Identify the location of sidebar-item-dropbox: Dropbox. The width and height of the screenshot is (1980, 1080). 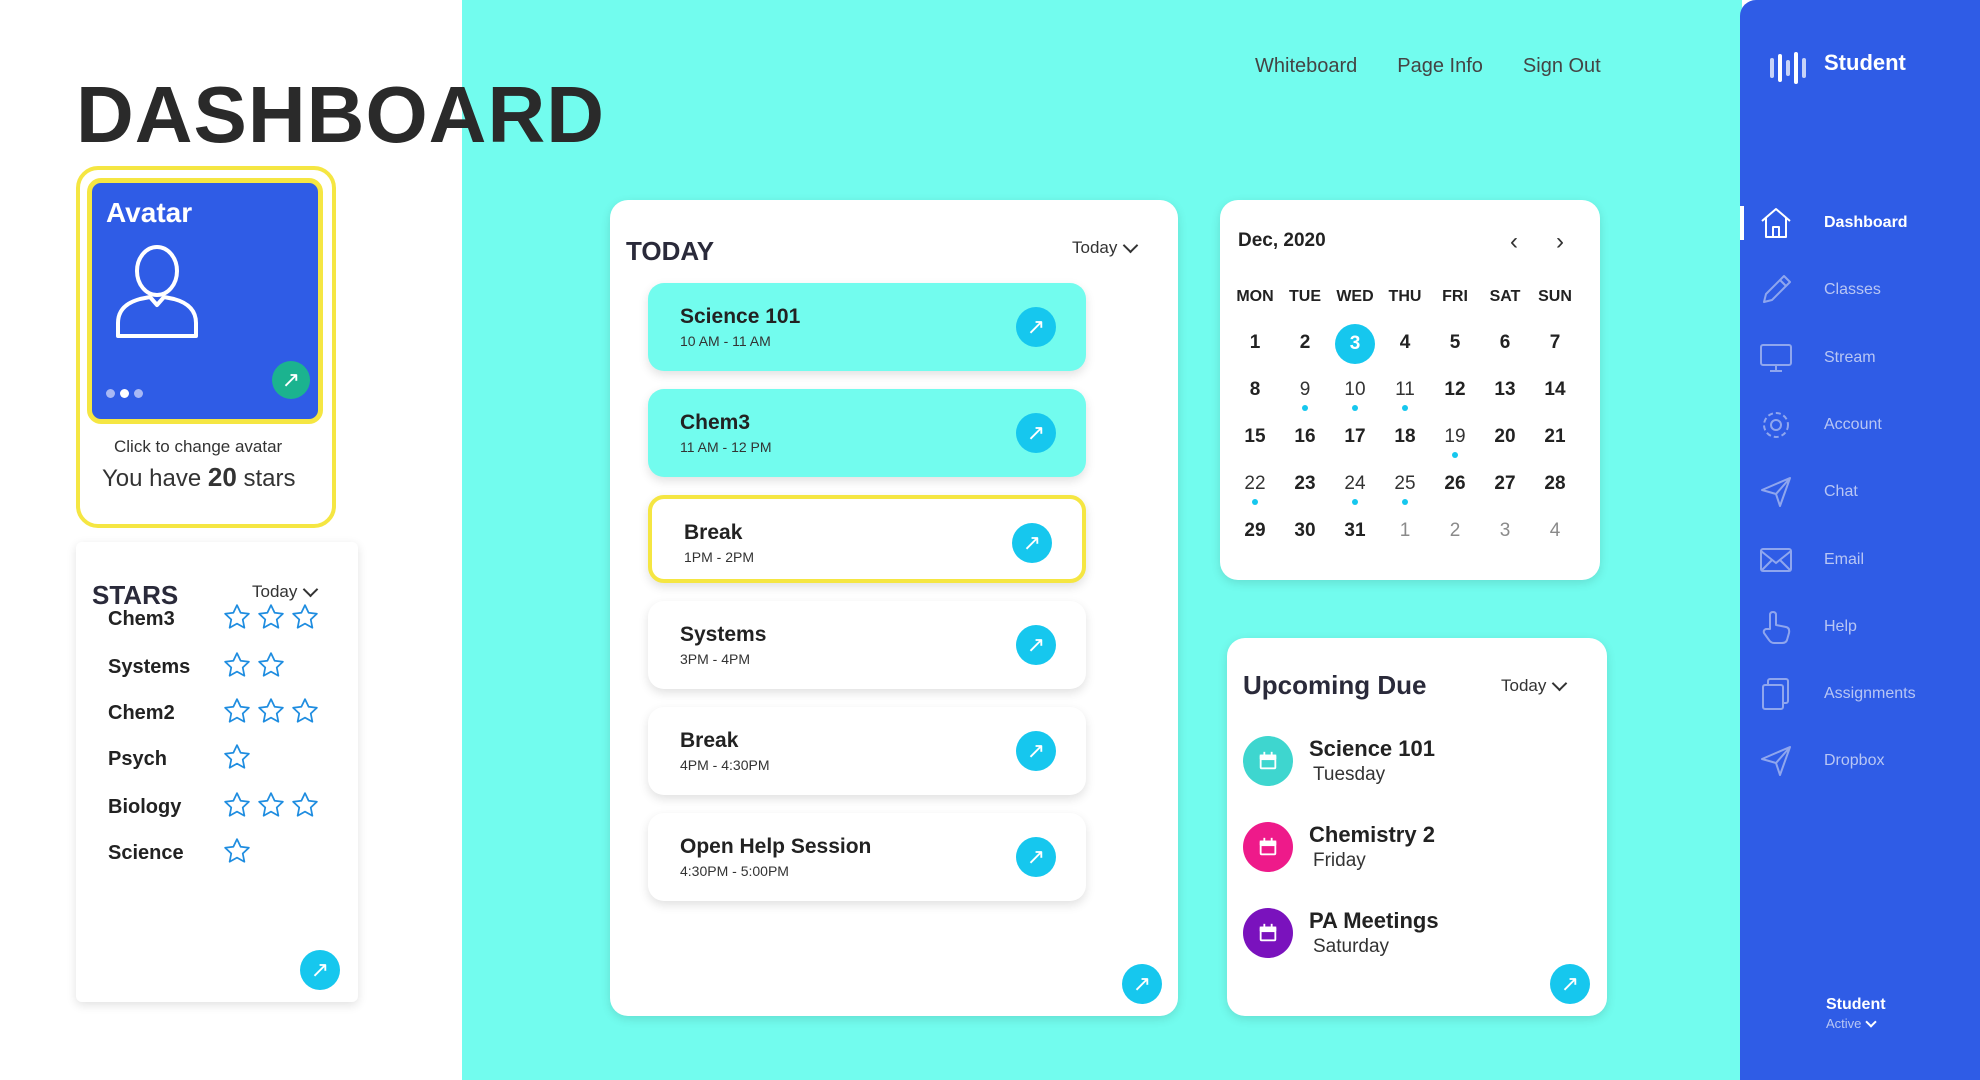
(1860, 761).